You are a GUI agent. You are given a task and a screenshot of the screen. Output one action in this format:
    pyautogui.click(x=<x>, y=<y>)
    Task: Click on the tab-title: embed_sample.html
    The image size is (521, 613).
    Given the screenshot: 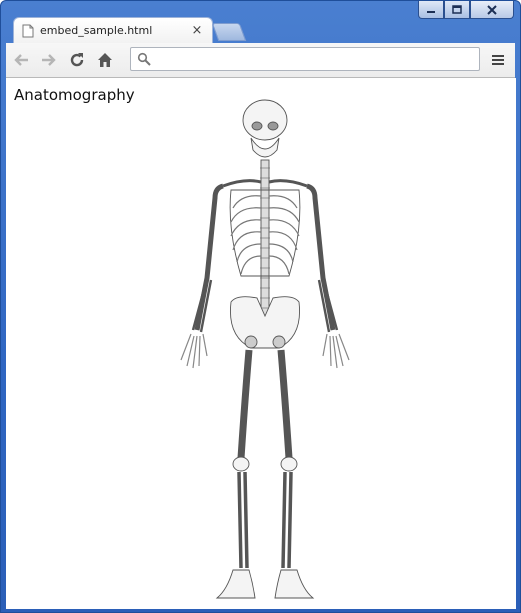 What is the action you would take?
    pyautogui.click(x=96, y=30)
    